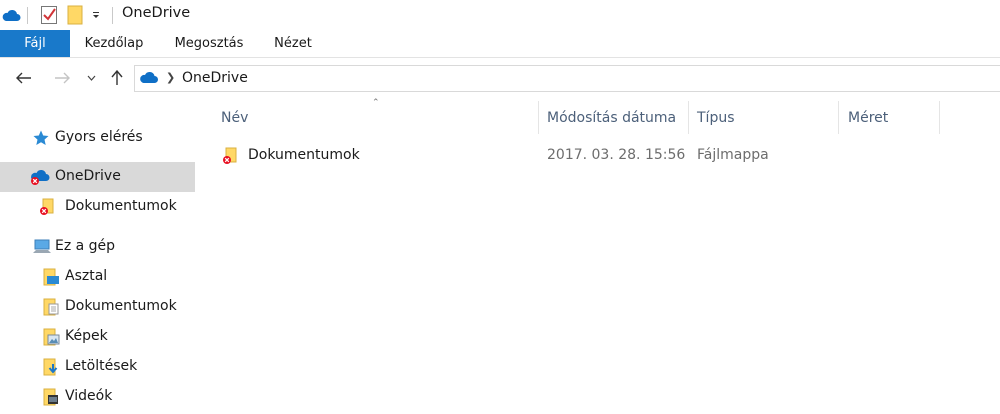  I want to click on breadcrumb-chevron-icon: ❯, so click(170, 77).